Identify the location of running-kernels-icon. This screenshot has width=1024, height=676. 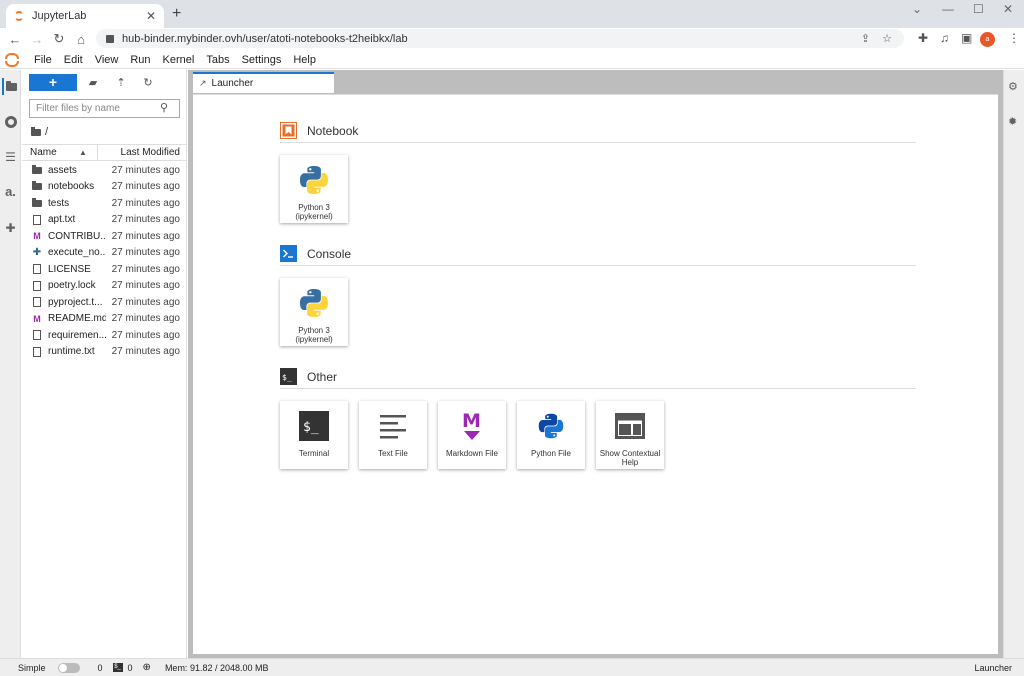
(10, 121).